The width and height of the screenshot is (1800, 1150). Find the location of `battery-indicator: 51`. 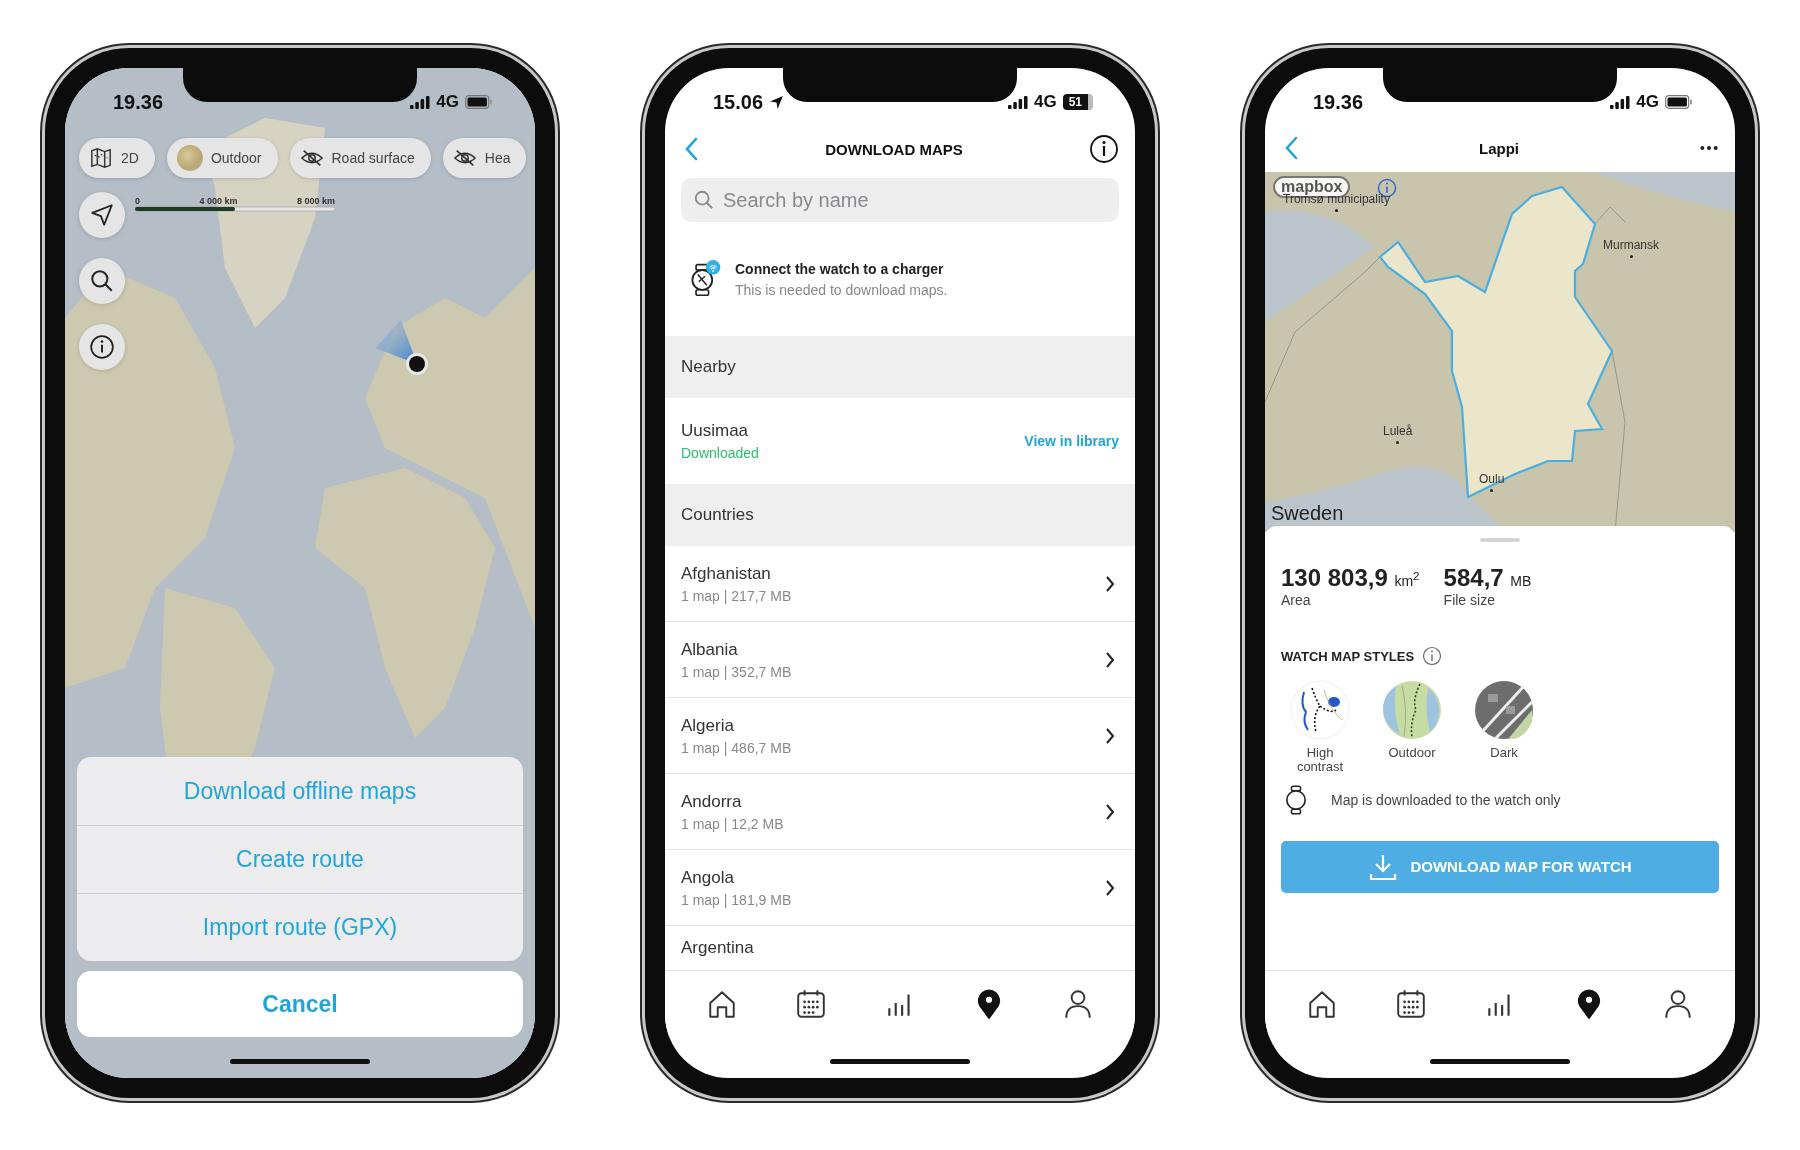

battery-indicator: 51 is located at coordinates (1077, 102).